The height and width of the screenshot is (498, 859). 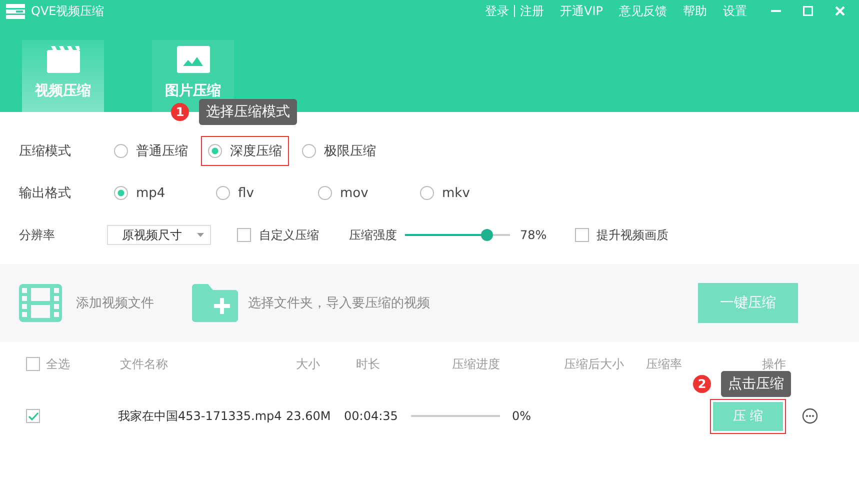 I want to click on add-folder-link: 选择文件夹，导入要压缩的视频, so click(x=339, y=303).